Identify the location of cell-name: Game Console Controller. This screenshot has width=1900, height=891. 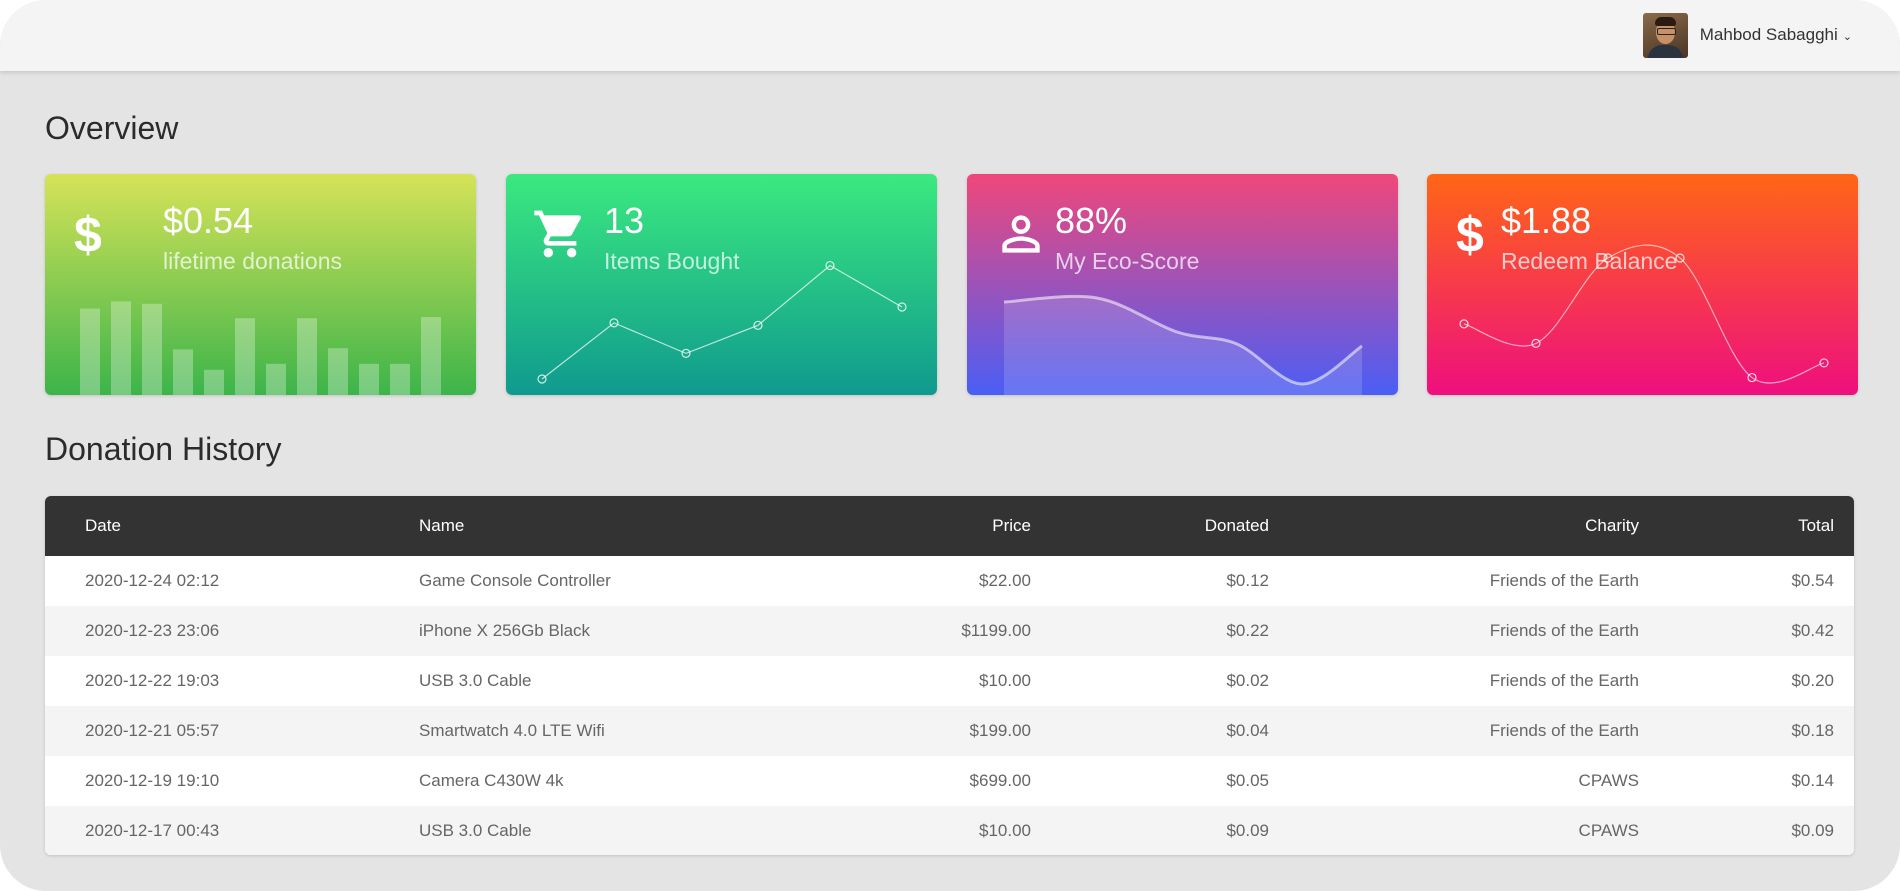
(515, 580).